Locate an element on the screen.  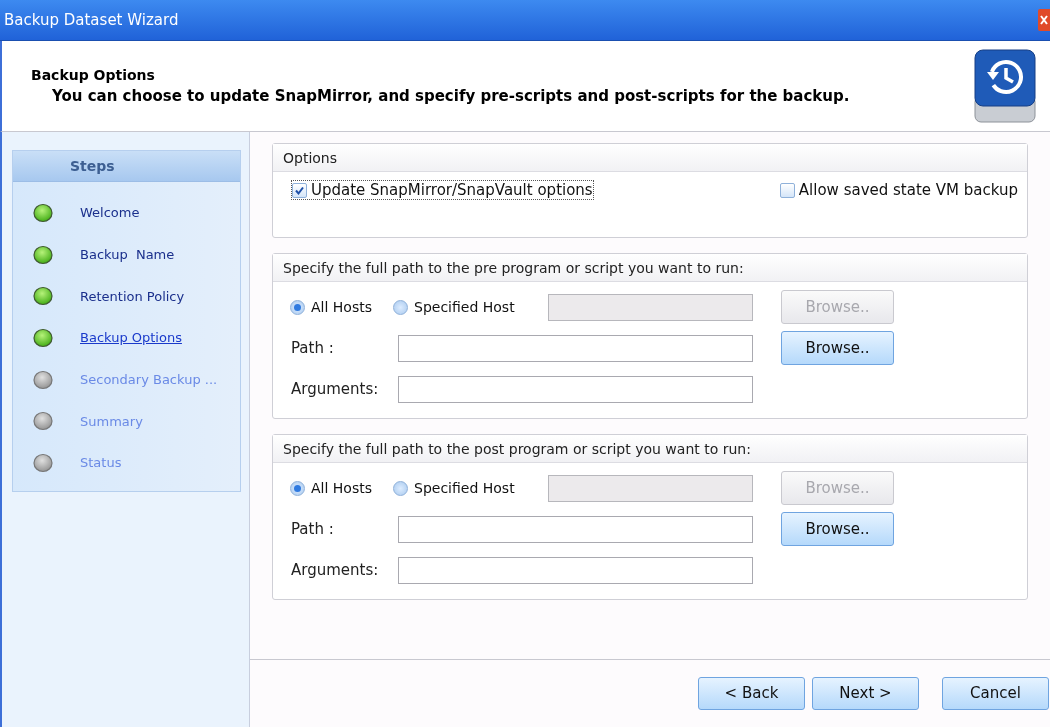
window-title: Backup Dataset Wizard is located at coordinates (91, 20).